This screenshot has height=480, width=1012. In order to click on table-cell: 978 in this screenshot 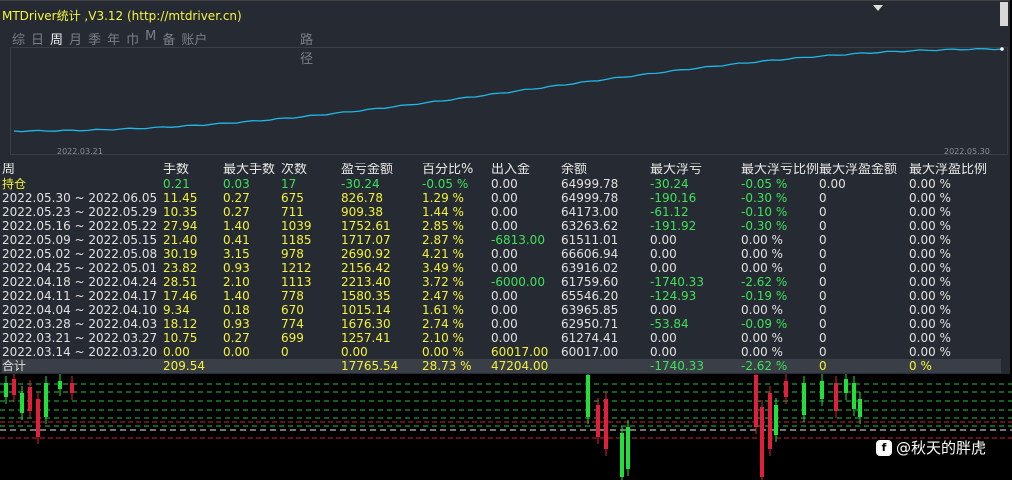, I will do `click(292, 254)`.